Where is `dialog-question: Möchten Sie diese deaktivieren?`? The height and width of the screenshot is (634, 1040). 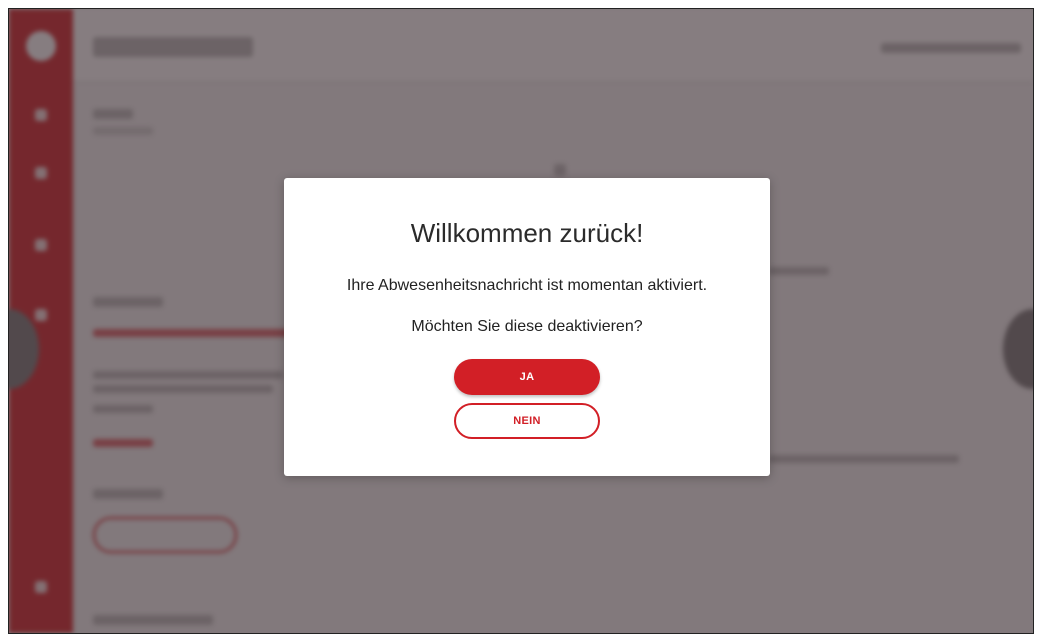
dialog-question: Möchten Sie diese deaktivieren? is located at coordinates (527, 326).